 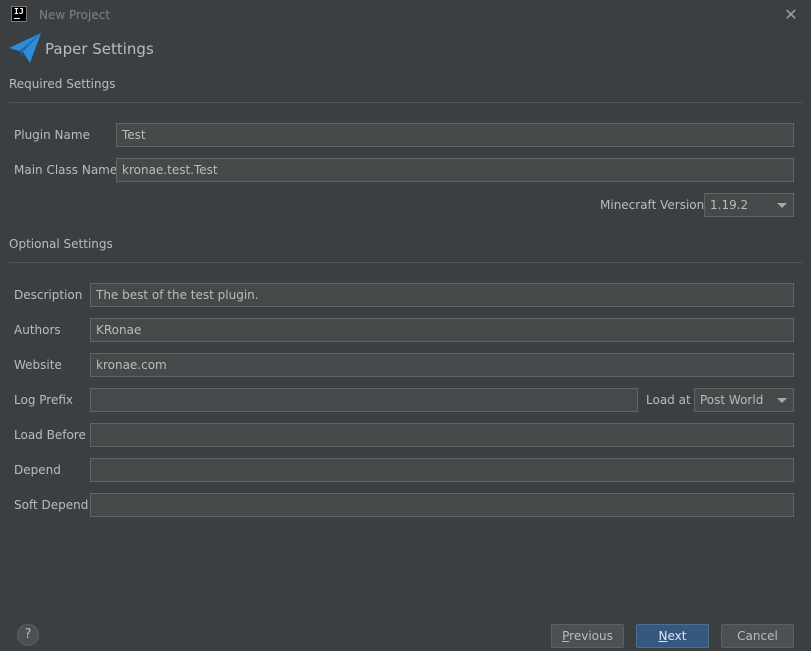 What do you see at coordinates (37, 330) in the screenshot?
I see `authors-label: Authors` at bounding box center [37, 330].